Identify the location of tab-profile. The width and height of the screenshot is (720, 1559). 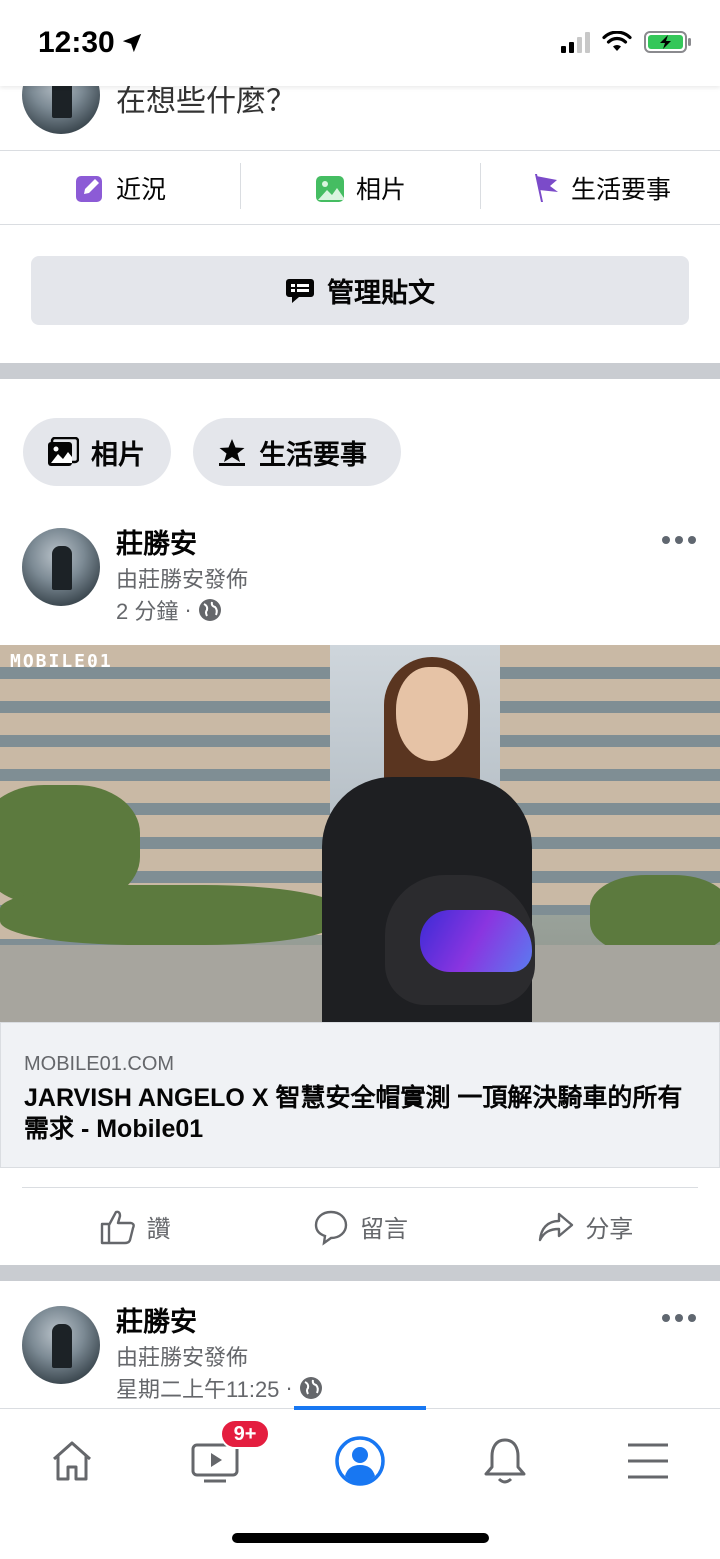
(360, 1461).